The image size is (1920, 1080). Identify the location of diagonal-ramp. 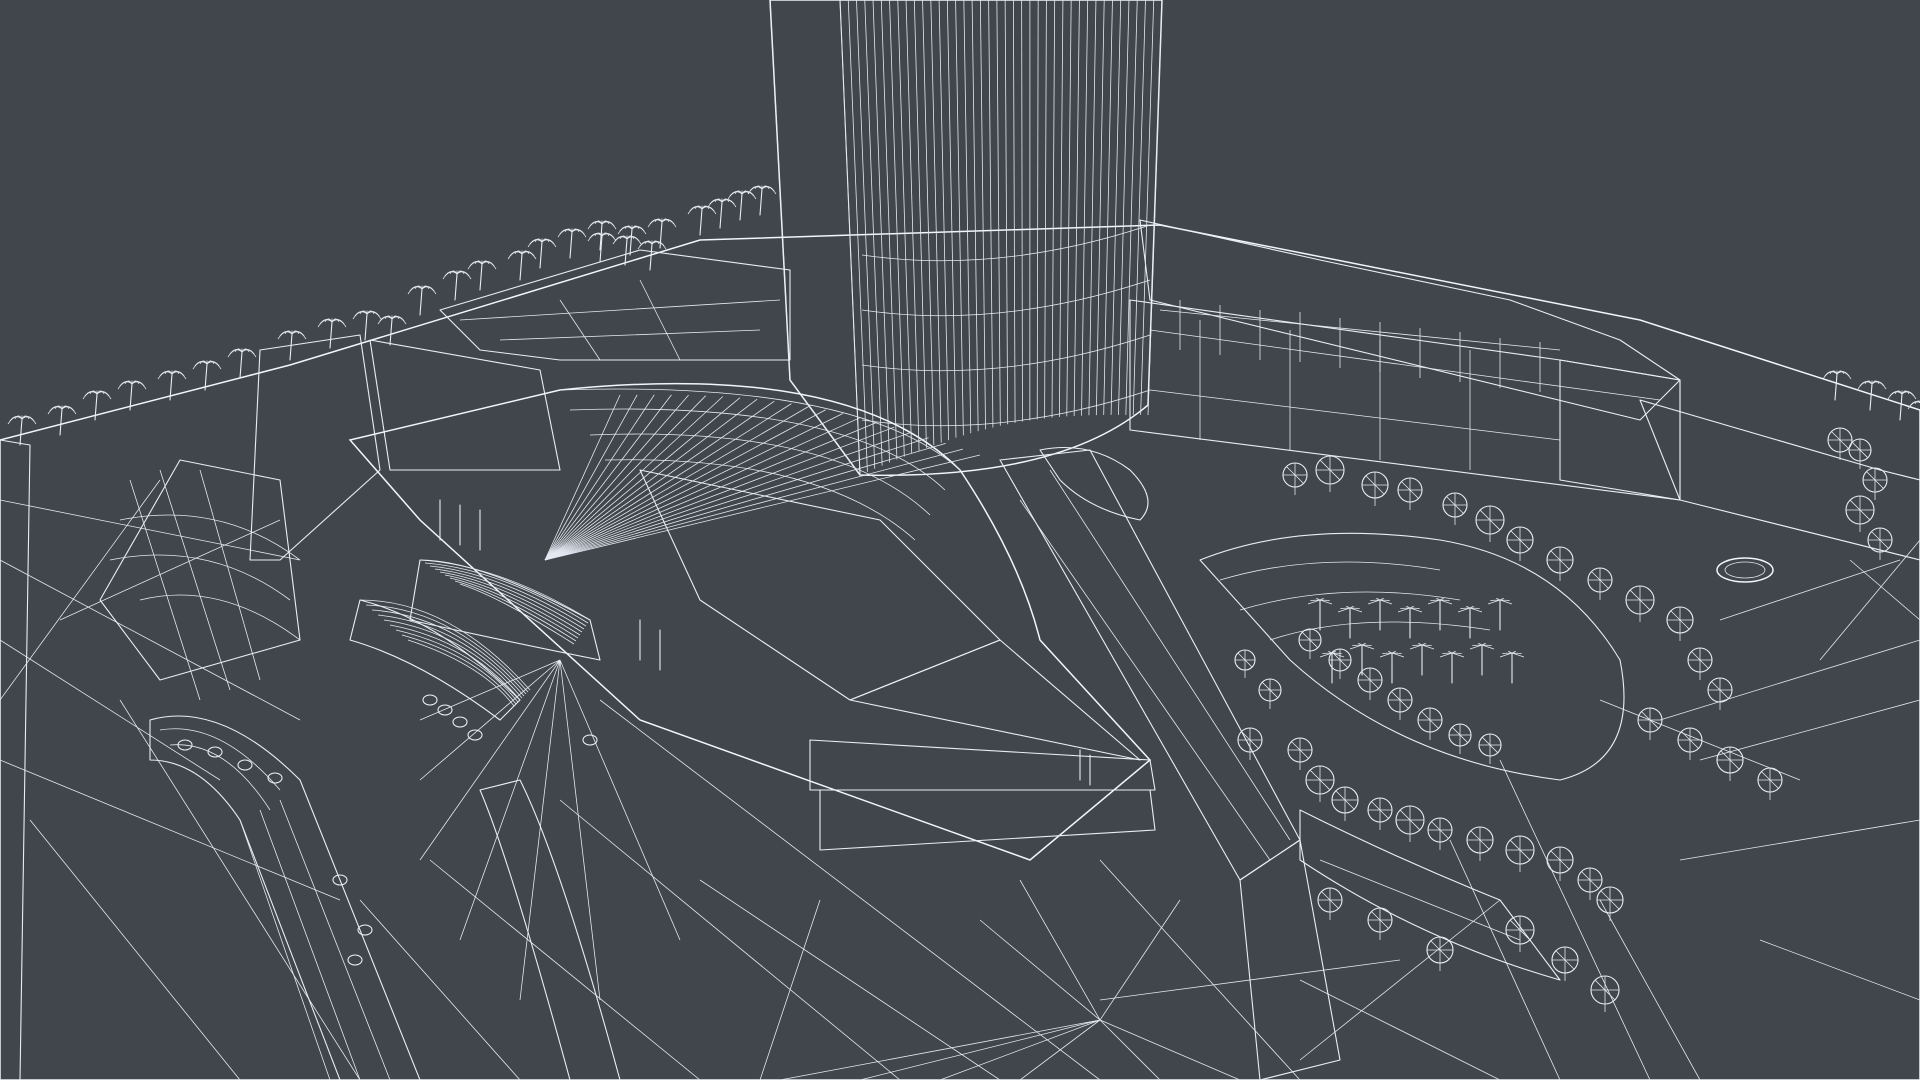
(1170, 764).